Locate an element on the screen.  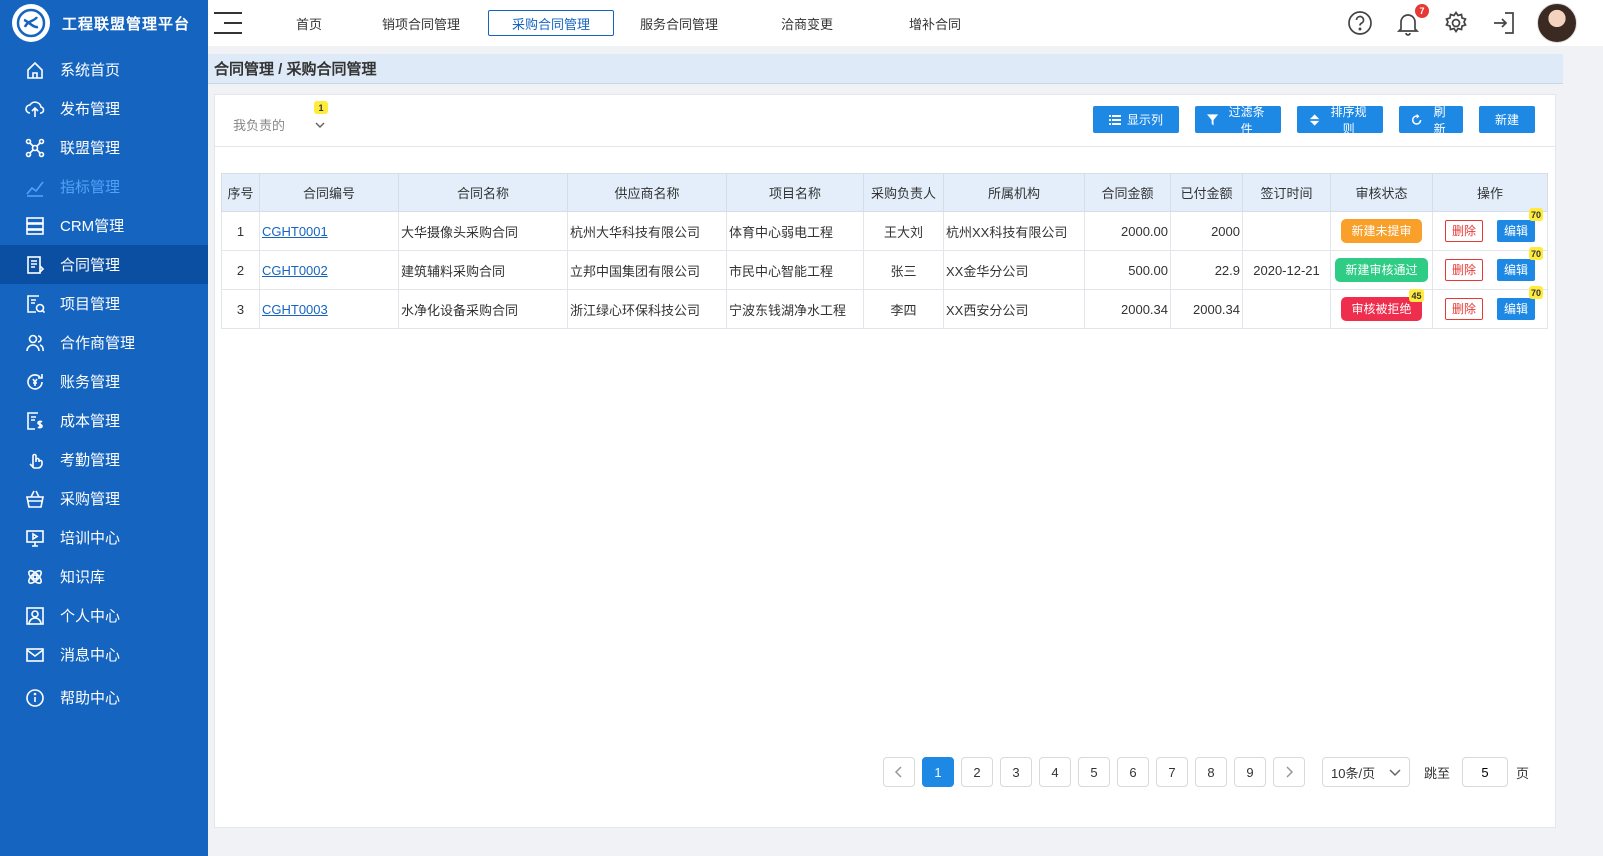
show-columns-button: 显示列 is located at coordinates (1136, 119).